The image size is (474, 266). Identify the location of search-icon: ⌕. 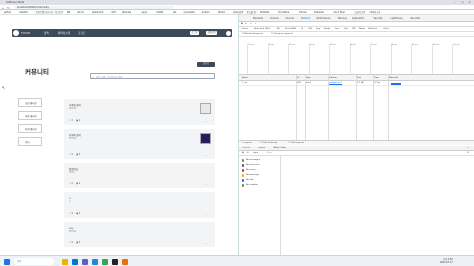
(93, 77).